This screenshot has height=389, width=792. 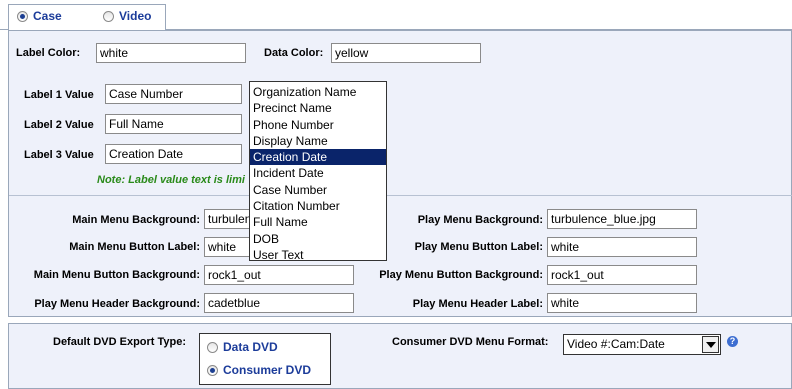 What do you see at coordinates (622, 247) in the screenshot?
I see `play-menu-btn-label-input: white` at bounding box center [622, 247].